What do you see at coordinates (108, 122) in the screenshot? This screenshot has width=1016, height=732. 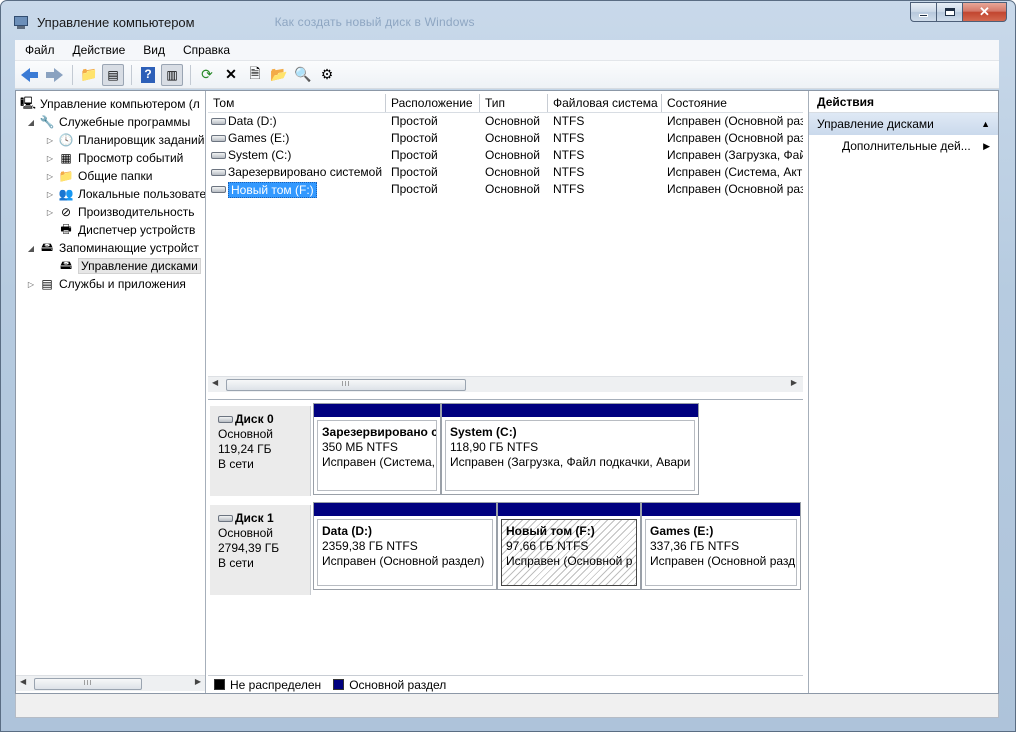 I see `tree-item-system-tools: ◢ 🔧 Служебные программы` at bounding box center [108, 122].